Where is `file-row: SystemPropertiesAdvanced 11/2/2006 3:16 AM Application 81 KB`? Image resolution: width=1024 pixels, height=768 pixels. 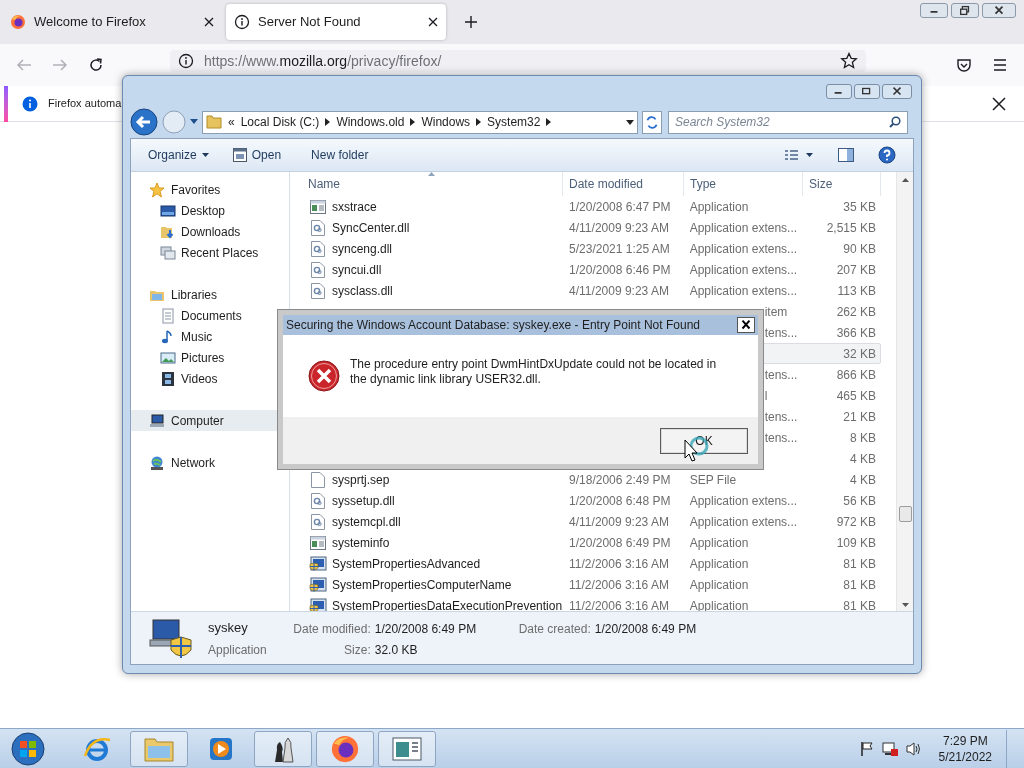
file-row: SystemPropertiesAdvanced 11/2/2006 3:16 AM Application 81 KB is located at coordinates (588, 563).